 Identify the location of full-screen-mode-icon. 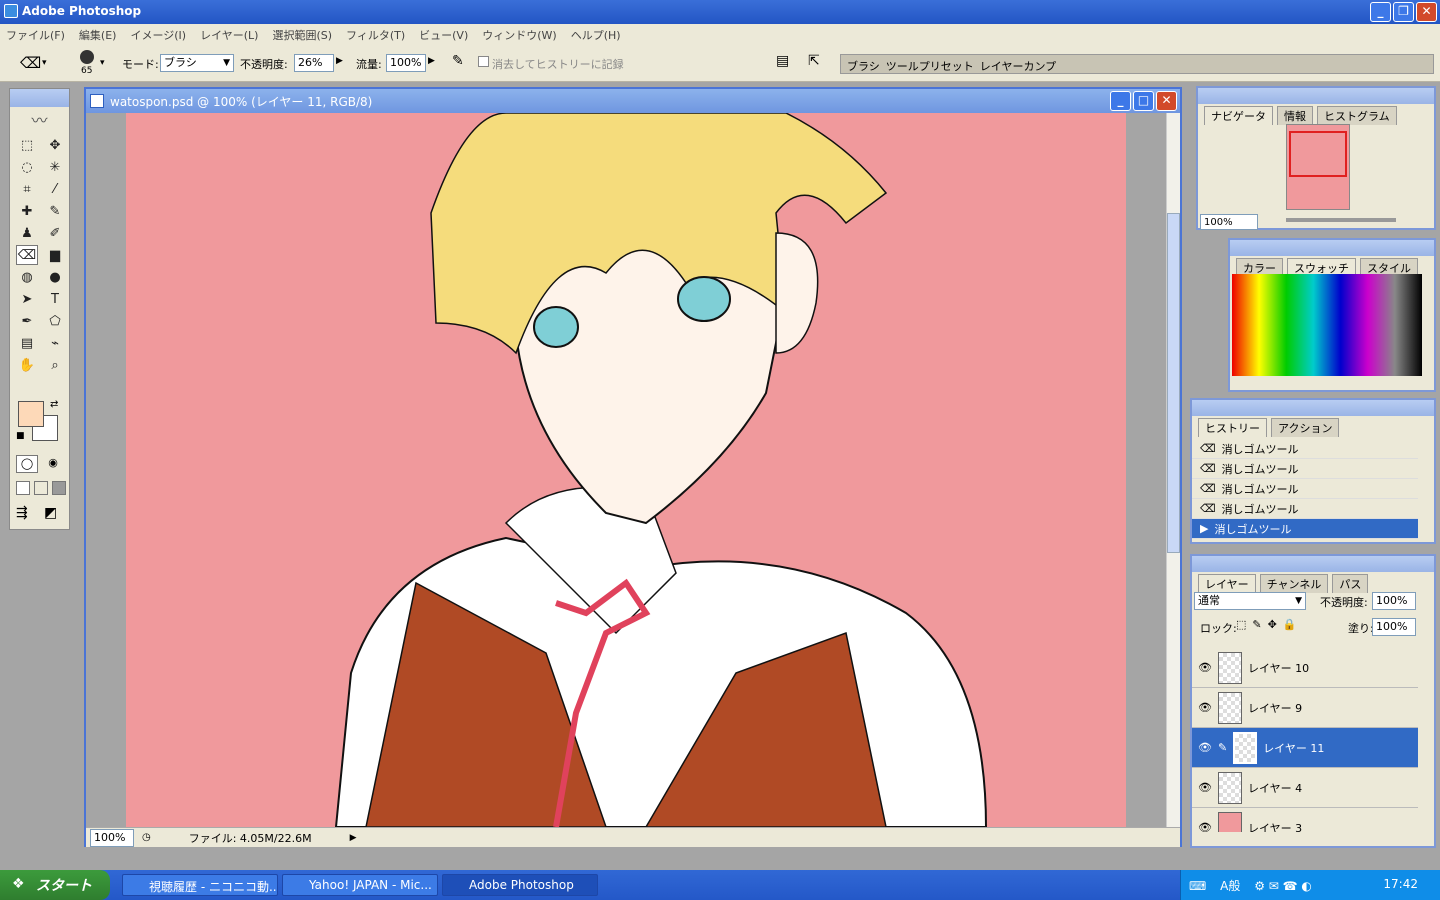
(59, 488).